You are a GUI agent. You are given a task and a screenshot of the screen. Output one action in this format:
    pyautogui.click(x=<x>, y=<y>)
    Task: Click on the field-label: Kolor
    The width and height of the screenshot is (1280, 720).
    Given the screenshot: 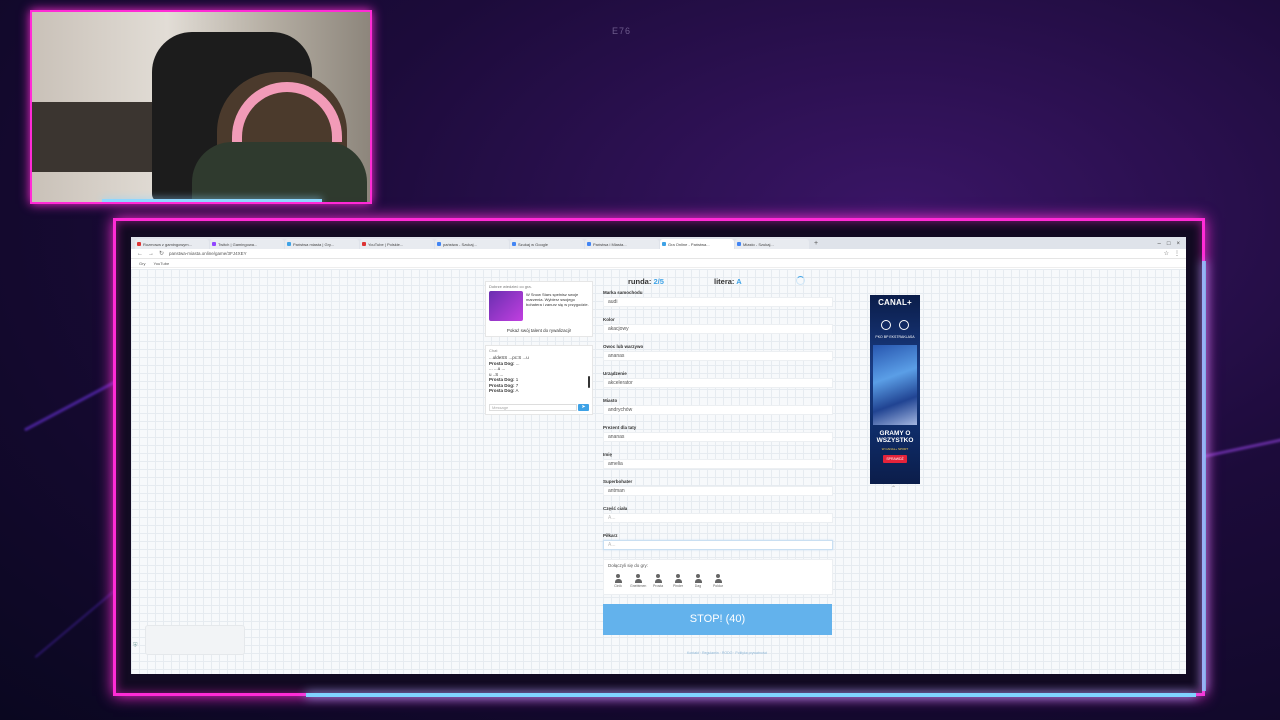 What is the action you would take?
    pyautogui.click(x=609, y=319)
    